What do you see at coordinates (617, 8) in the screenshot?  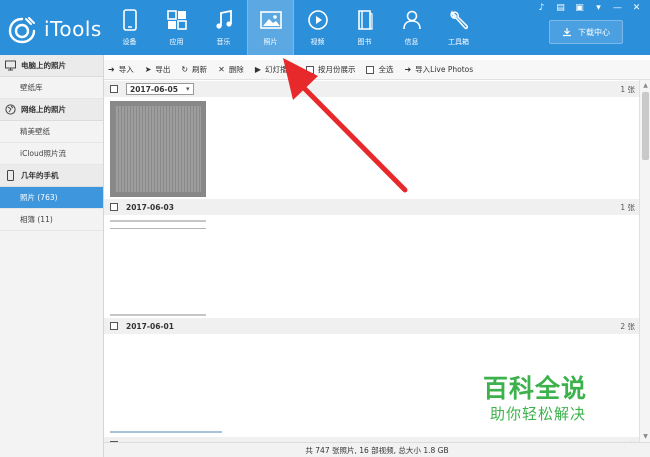 I see `minimize-icon: —` at bounding box center [617, 8].